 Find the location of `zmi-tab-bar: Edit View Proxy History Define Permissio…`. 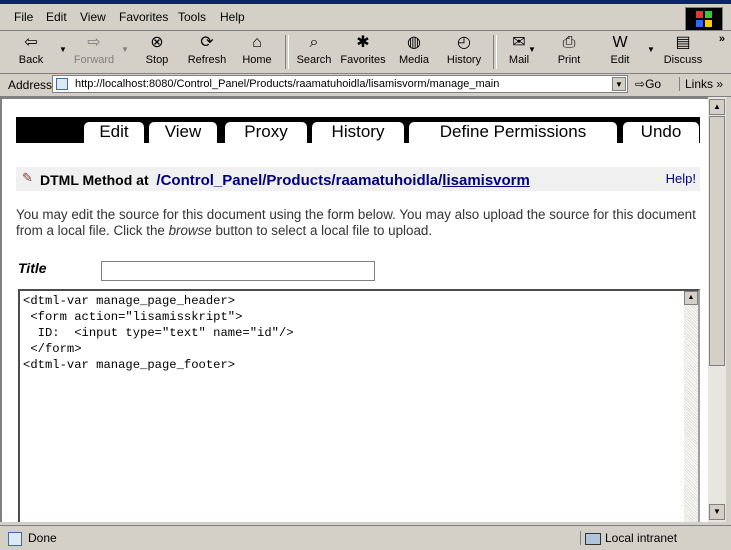

zmi-tab-bar: Edit View Proxy History Define Permissio… is located at coordinates (358, 130).